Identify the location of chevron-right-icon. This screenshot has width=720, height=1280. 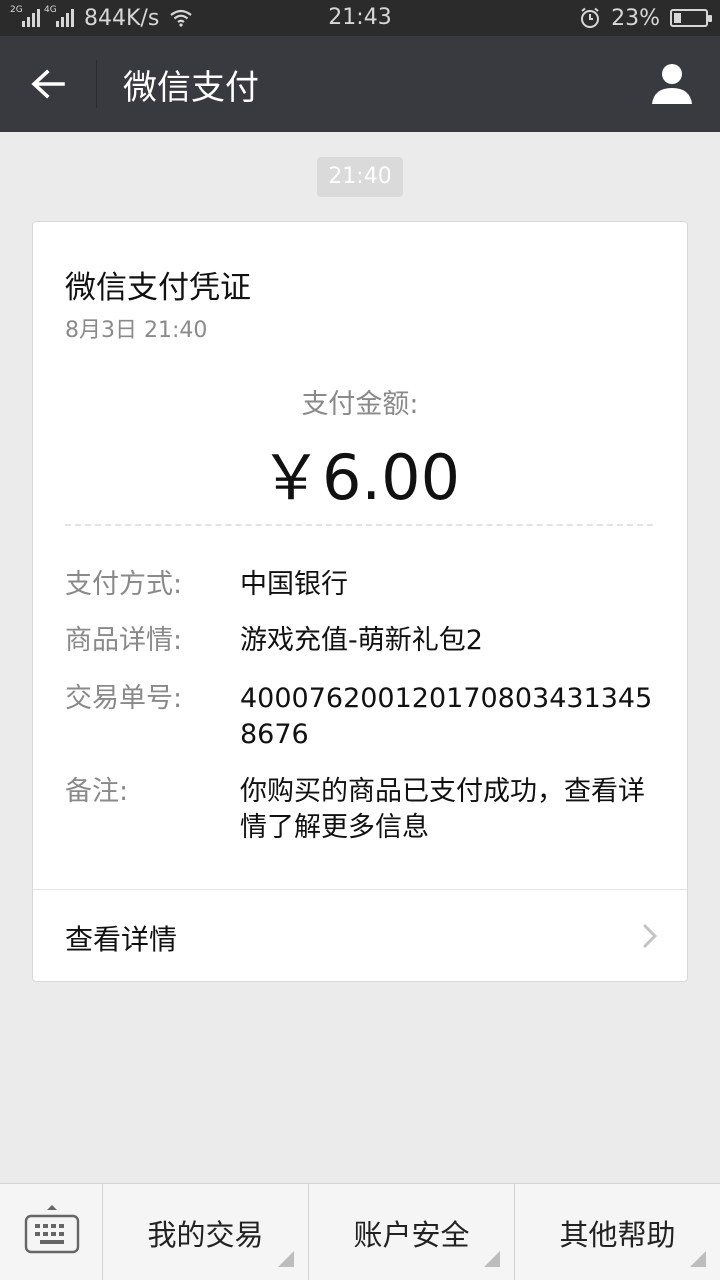
(650, 936).